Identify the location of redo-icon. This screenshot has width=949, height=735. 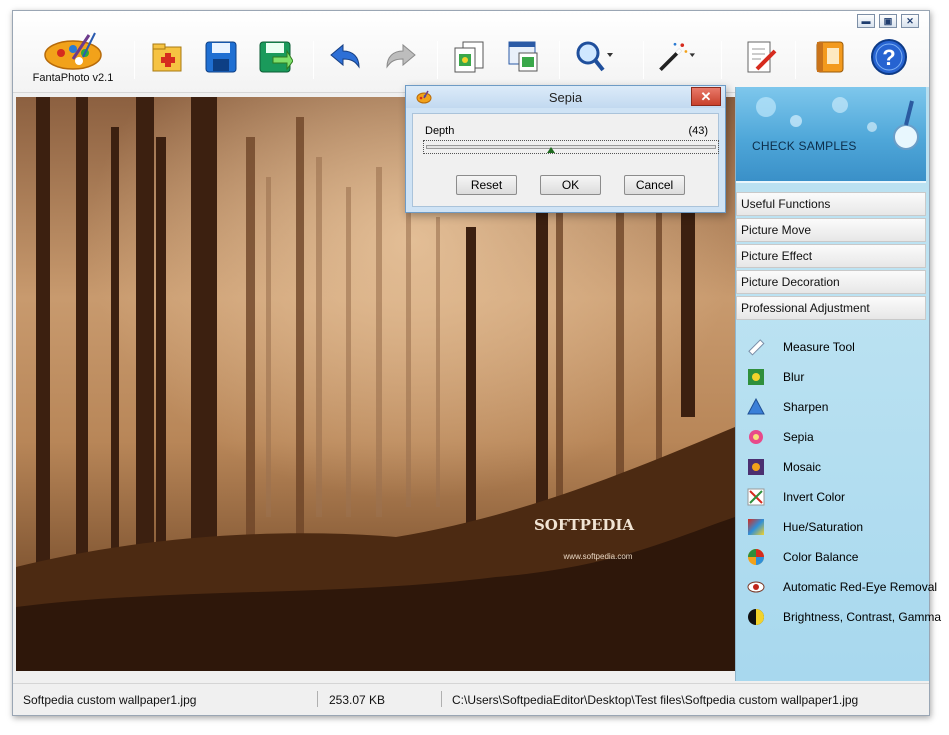
(401, 56).